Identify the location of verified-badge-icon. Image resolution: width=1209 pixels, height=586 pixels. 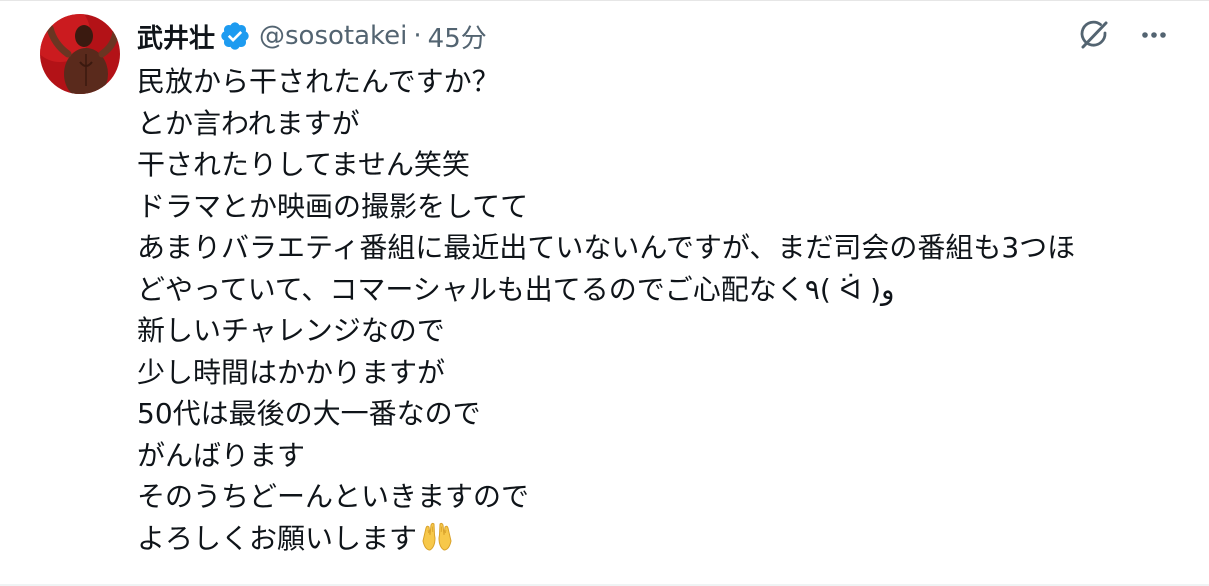
(235, 36).